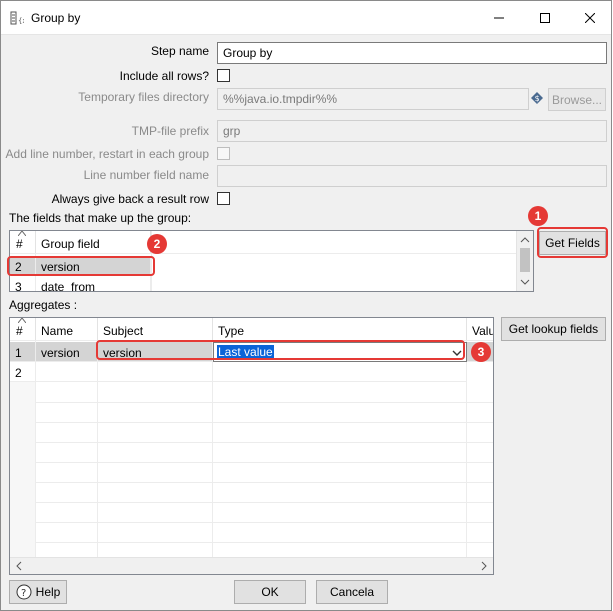 The height and width of the screenshot is (611, 613). What do you see at coordinates (538, 216) in the screenshot?
I see `annotation-badge-1: 1` at bounding box center [538, 216].